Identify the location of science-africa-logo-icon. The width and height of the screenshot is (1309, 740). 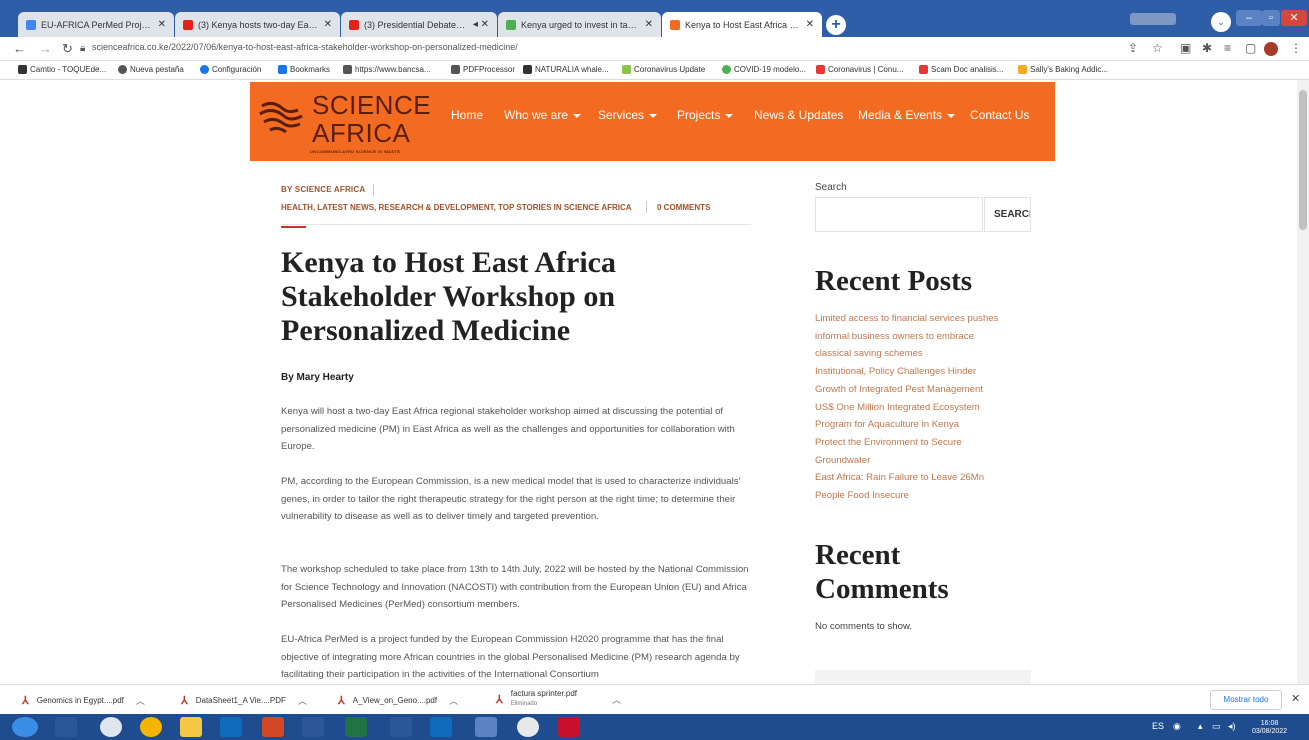
(282, 116).